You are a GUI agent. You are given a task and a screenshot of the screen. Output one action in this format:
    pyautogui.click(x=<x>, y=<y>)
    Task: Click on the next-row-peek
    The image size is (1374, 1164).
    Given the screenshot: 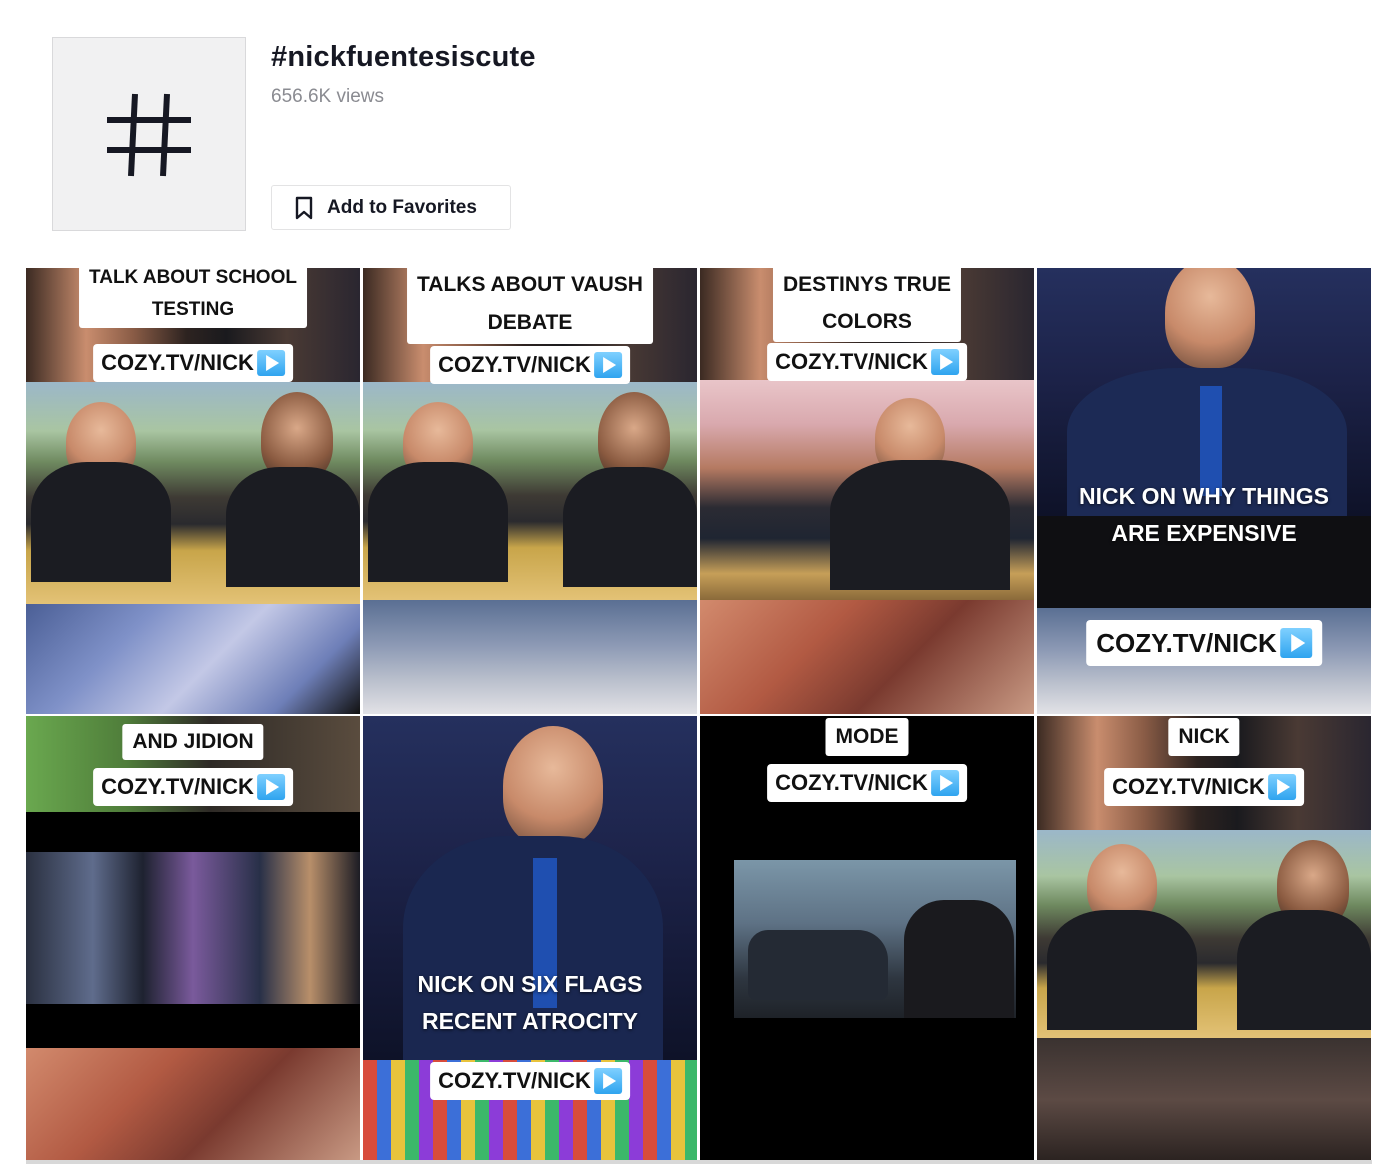 What is the action you would take?
    pyautogui.click(x=699, y=1162)
    